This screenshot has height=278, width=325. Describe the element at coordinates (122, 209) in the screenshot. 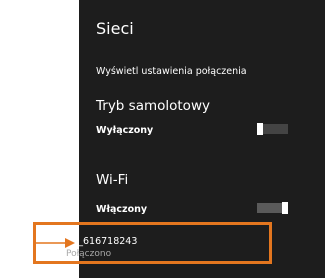

I see `wifi-state: Włączony` at that location.